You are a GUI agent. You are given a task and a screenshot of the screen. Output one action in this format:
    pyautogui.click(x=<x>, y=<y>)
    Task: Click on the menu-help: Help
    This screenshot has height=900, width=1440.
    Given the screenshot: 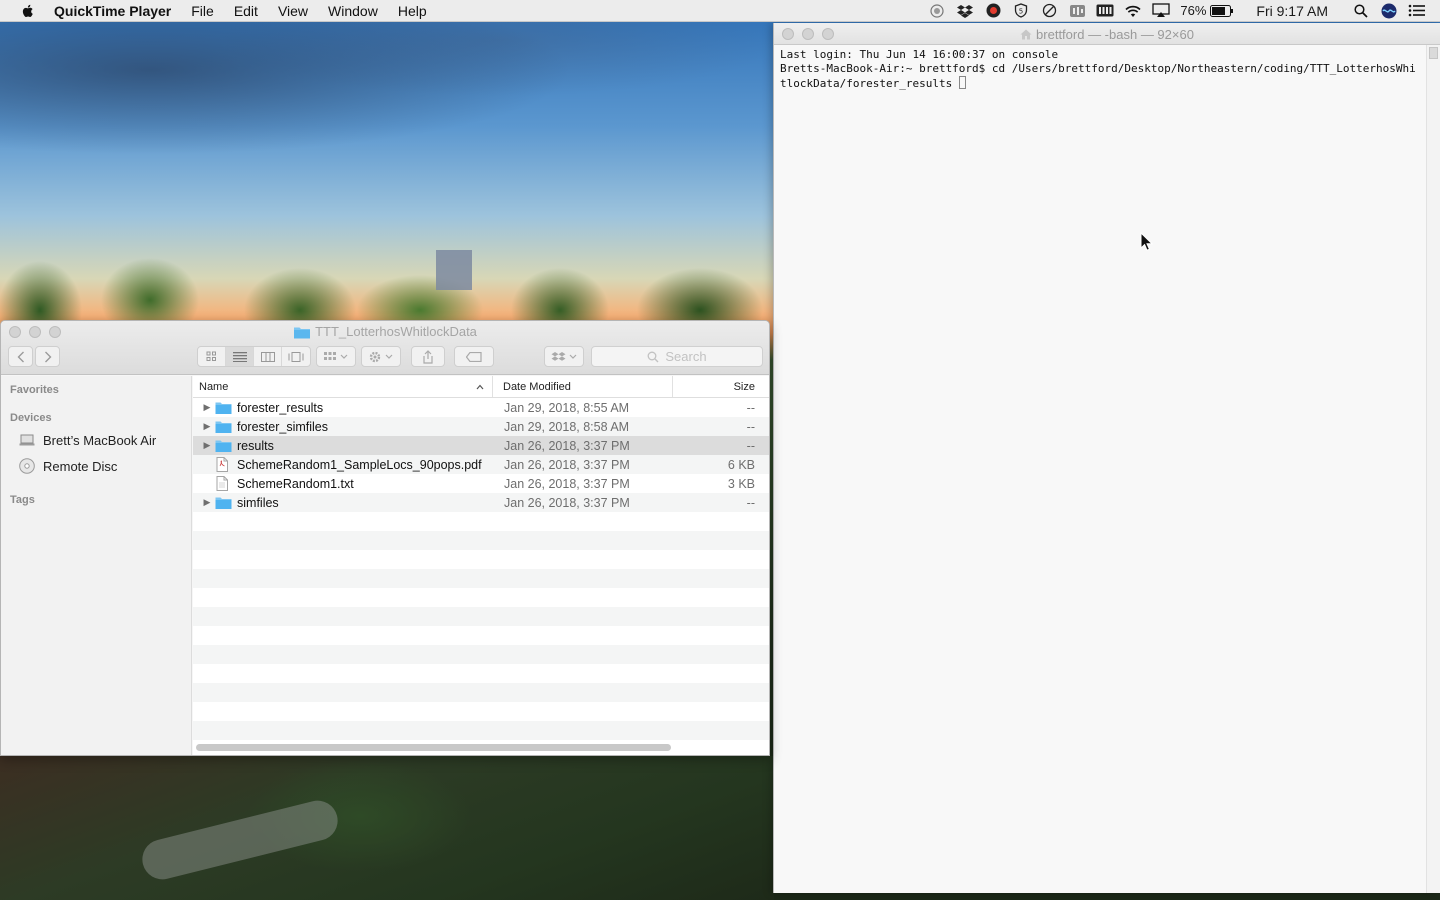 What is the action you would take?
    pyautogui.click(x=412, y=11)
    